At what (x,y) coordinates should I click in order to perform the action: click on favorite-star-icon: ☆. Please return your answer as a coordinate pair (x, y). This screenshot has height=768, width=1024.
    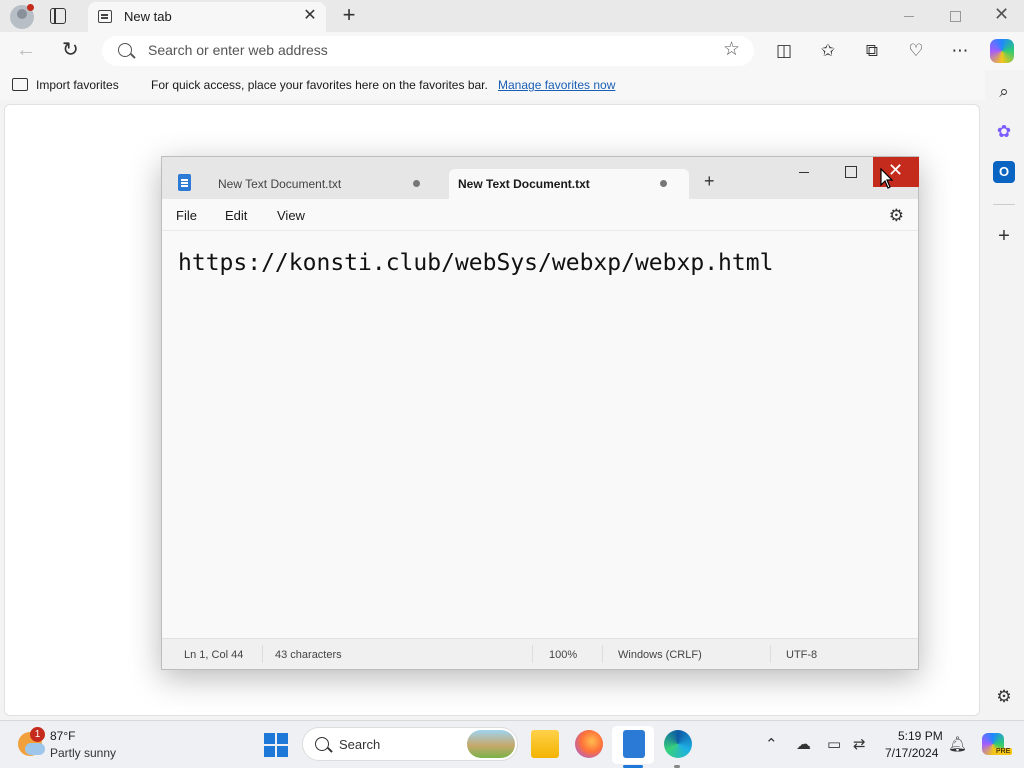
    Looking at the image, I should click on (731, 50).